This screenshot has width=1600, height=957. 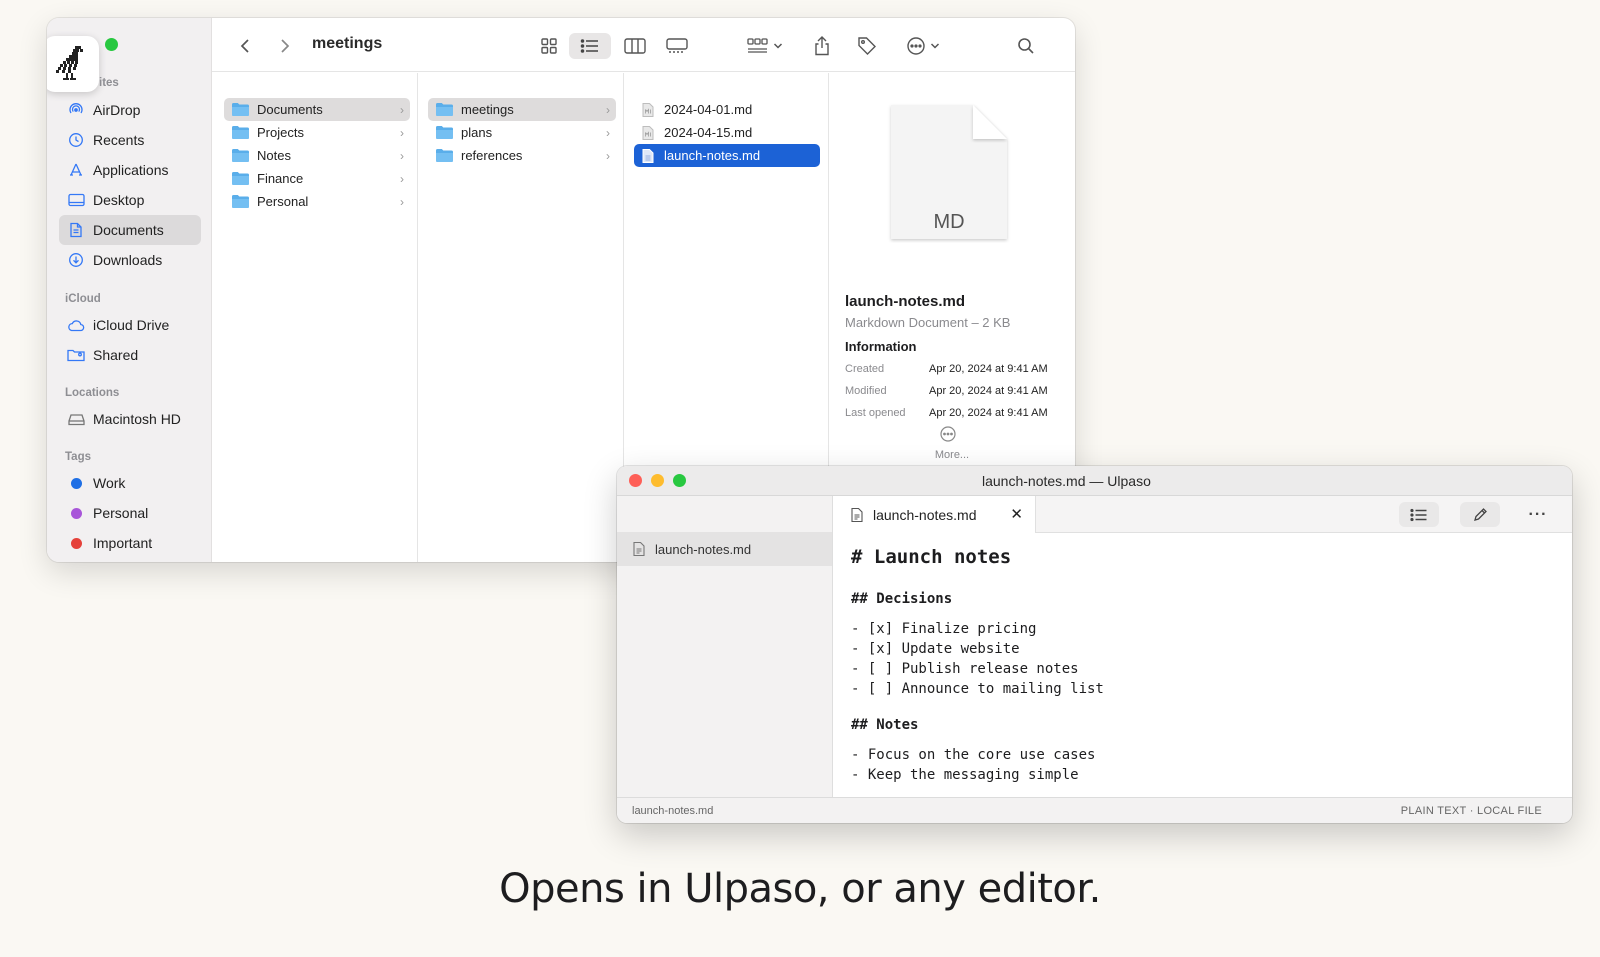 I want to click on sidebar-item-documents: Documents, so click(x=130, y=230).